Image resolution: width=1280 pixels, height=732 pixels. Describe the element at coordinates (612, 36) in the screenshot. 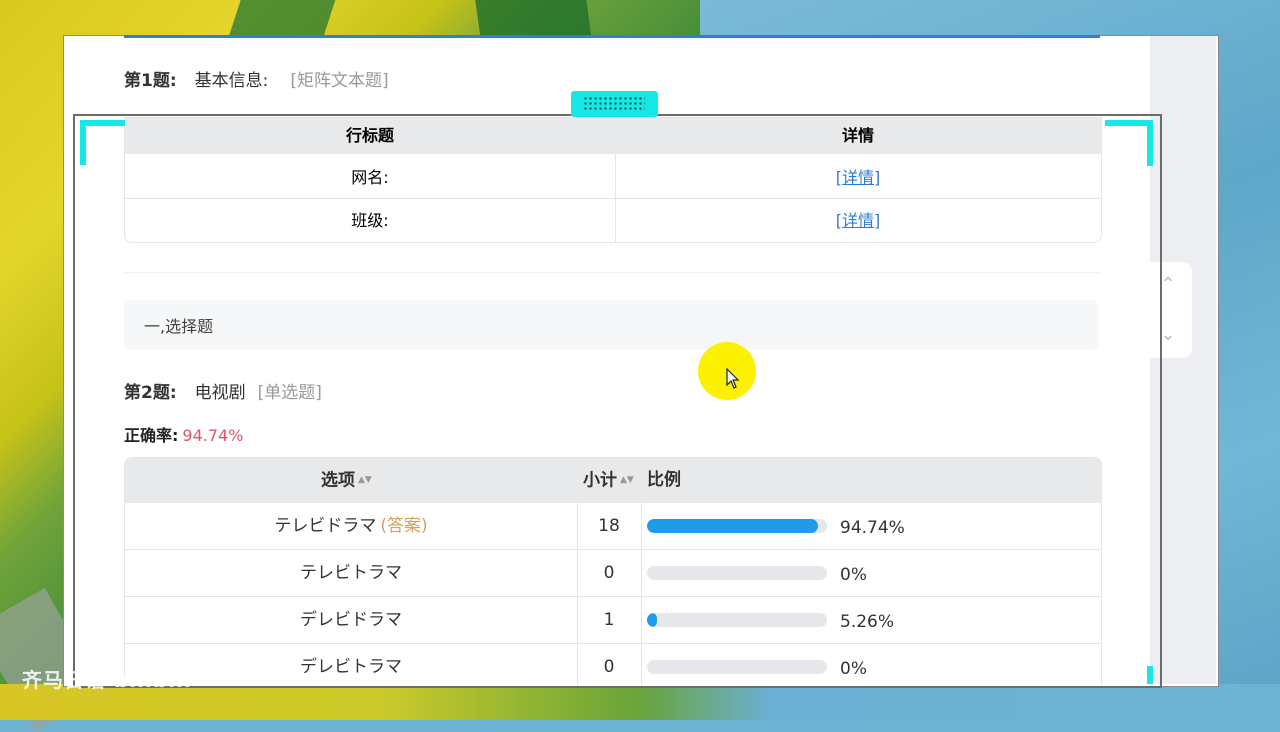

I see `header-accent-line` at that location.